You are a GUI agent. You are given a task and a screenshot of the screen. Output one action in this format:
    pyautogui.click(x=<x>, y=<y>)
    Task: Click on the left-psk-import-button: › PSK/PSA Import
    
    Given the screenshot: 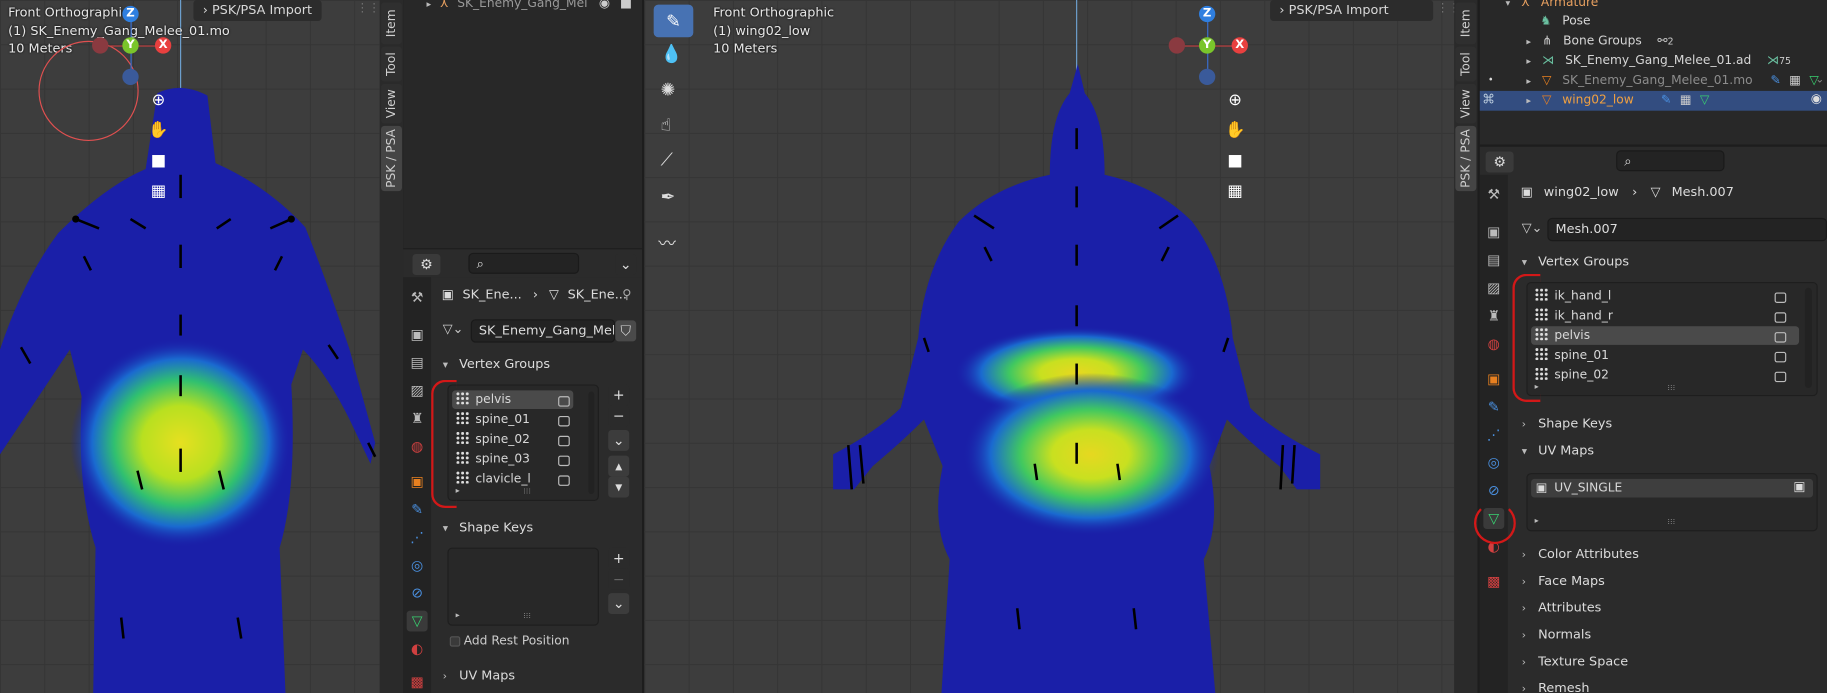 What is the action you would take?
    pyautogui.click(x=257, y=10)
    